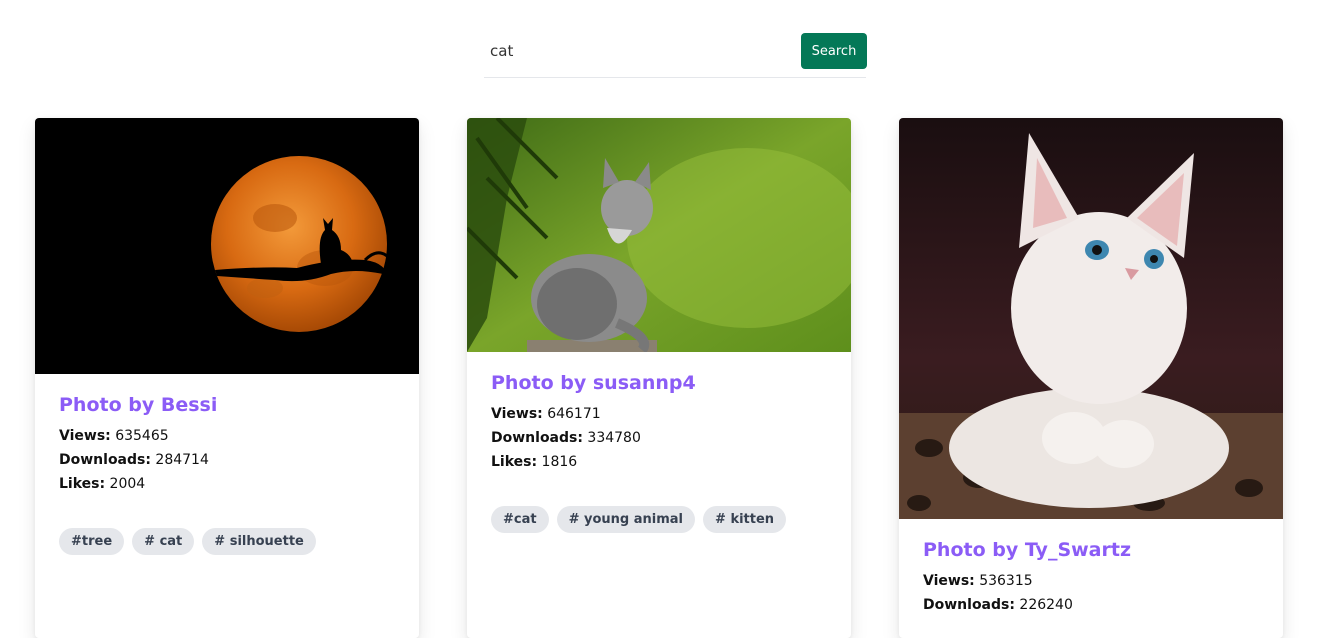  I want to click on photo-image-kitten-grass, so click(659, 235).